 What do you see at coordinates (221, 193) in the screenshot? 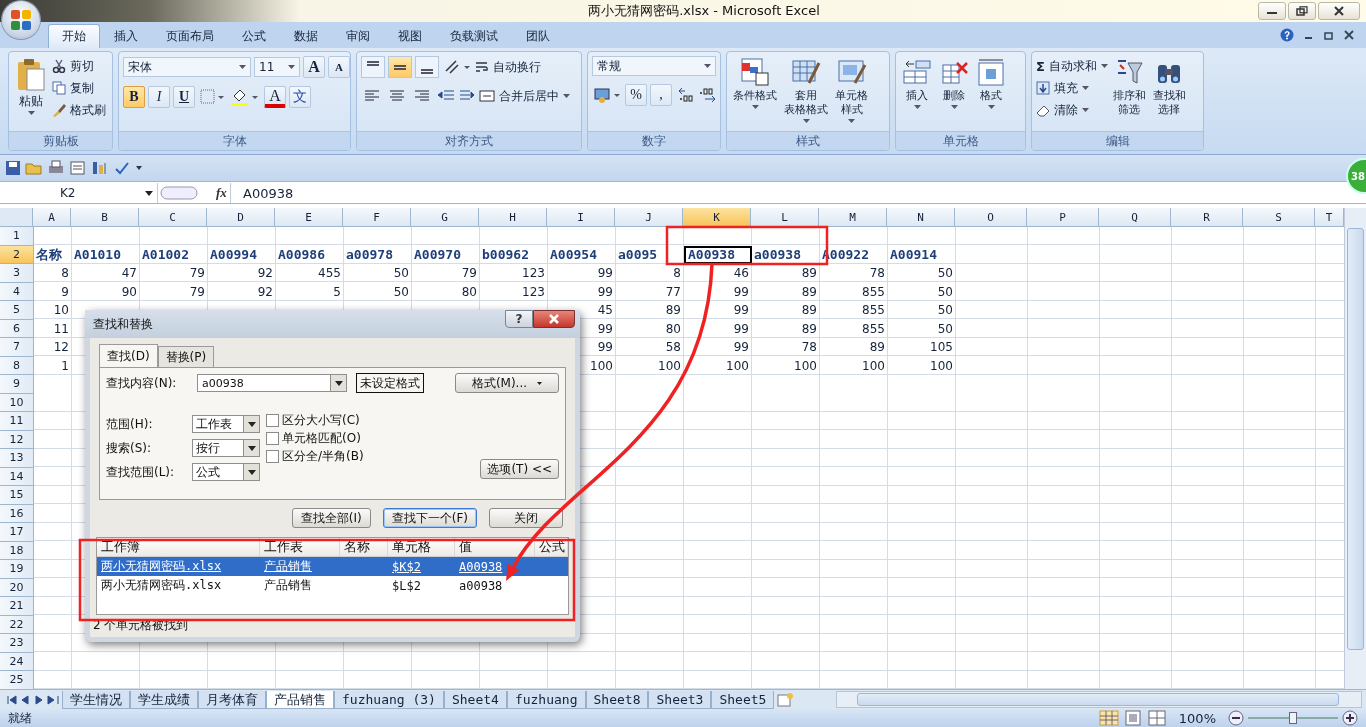
I see `function-button: fx` at bounding box center [221, 193].